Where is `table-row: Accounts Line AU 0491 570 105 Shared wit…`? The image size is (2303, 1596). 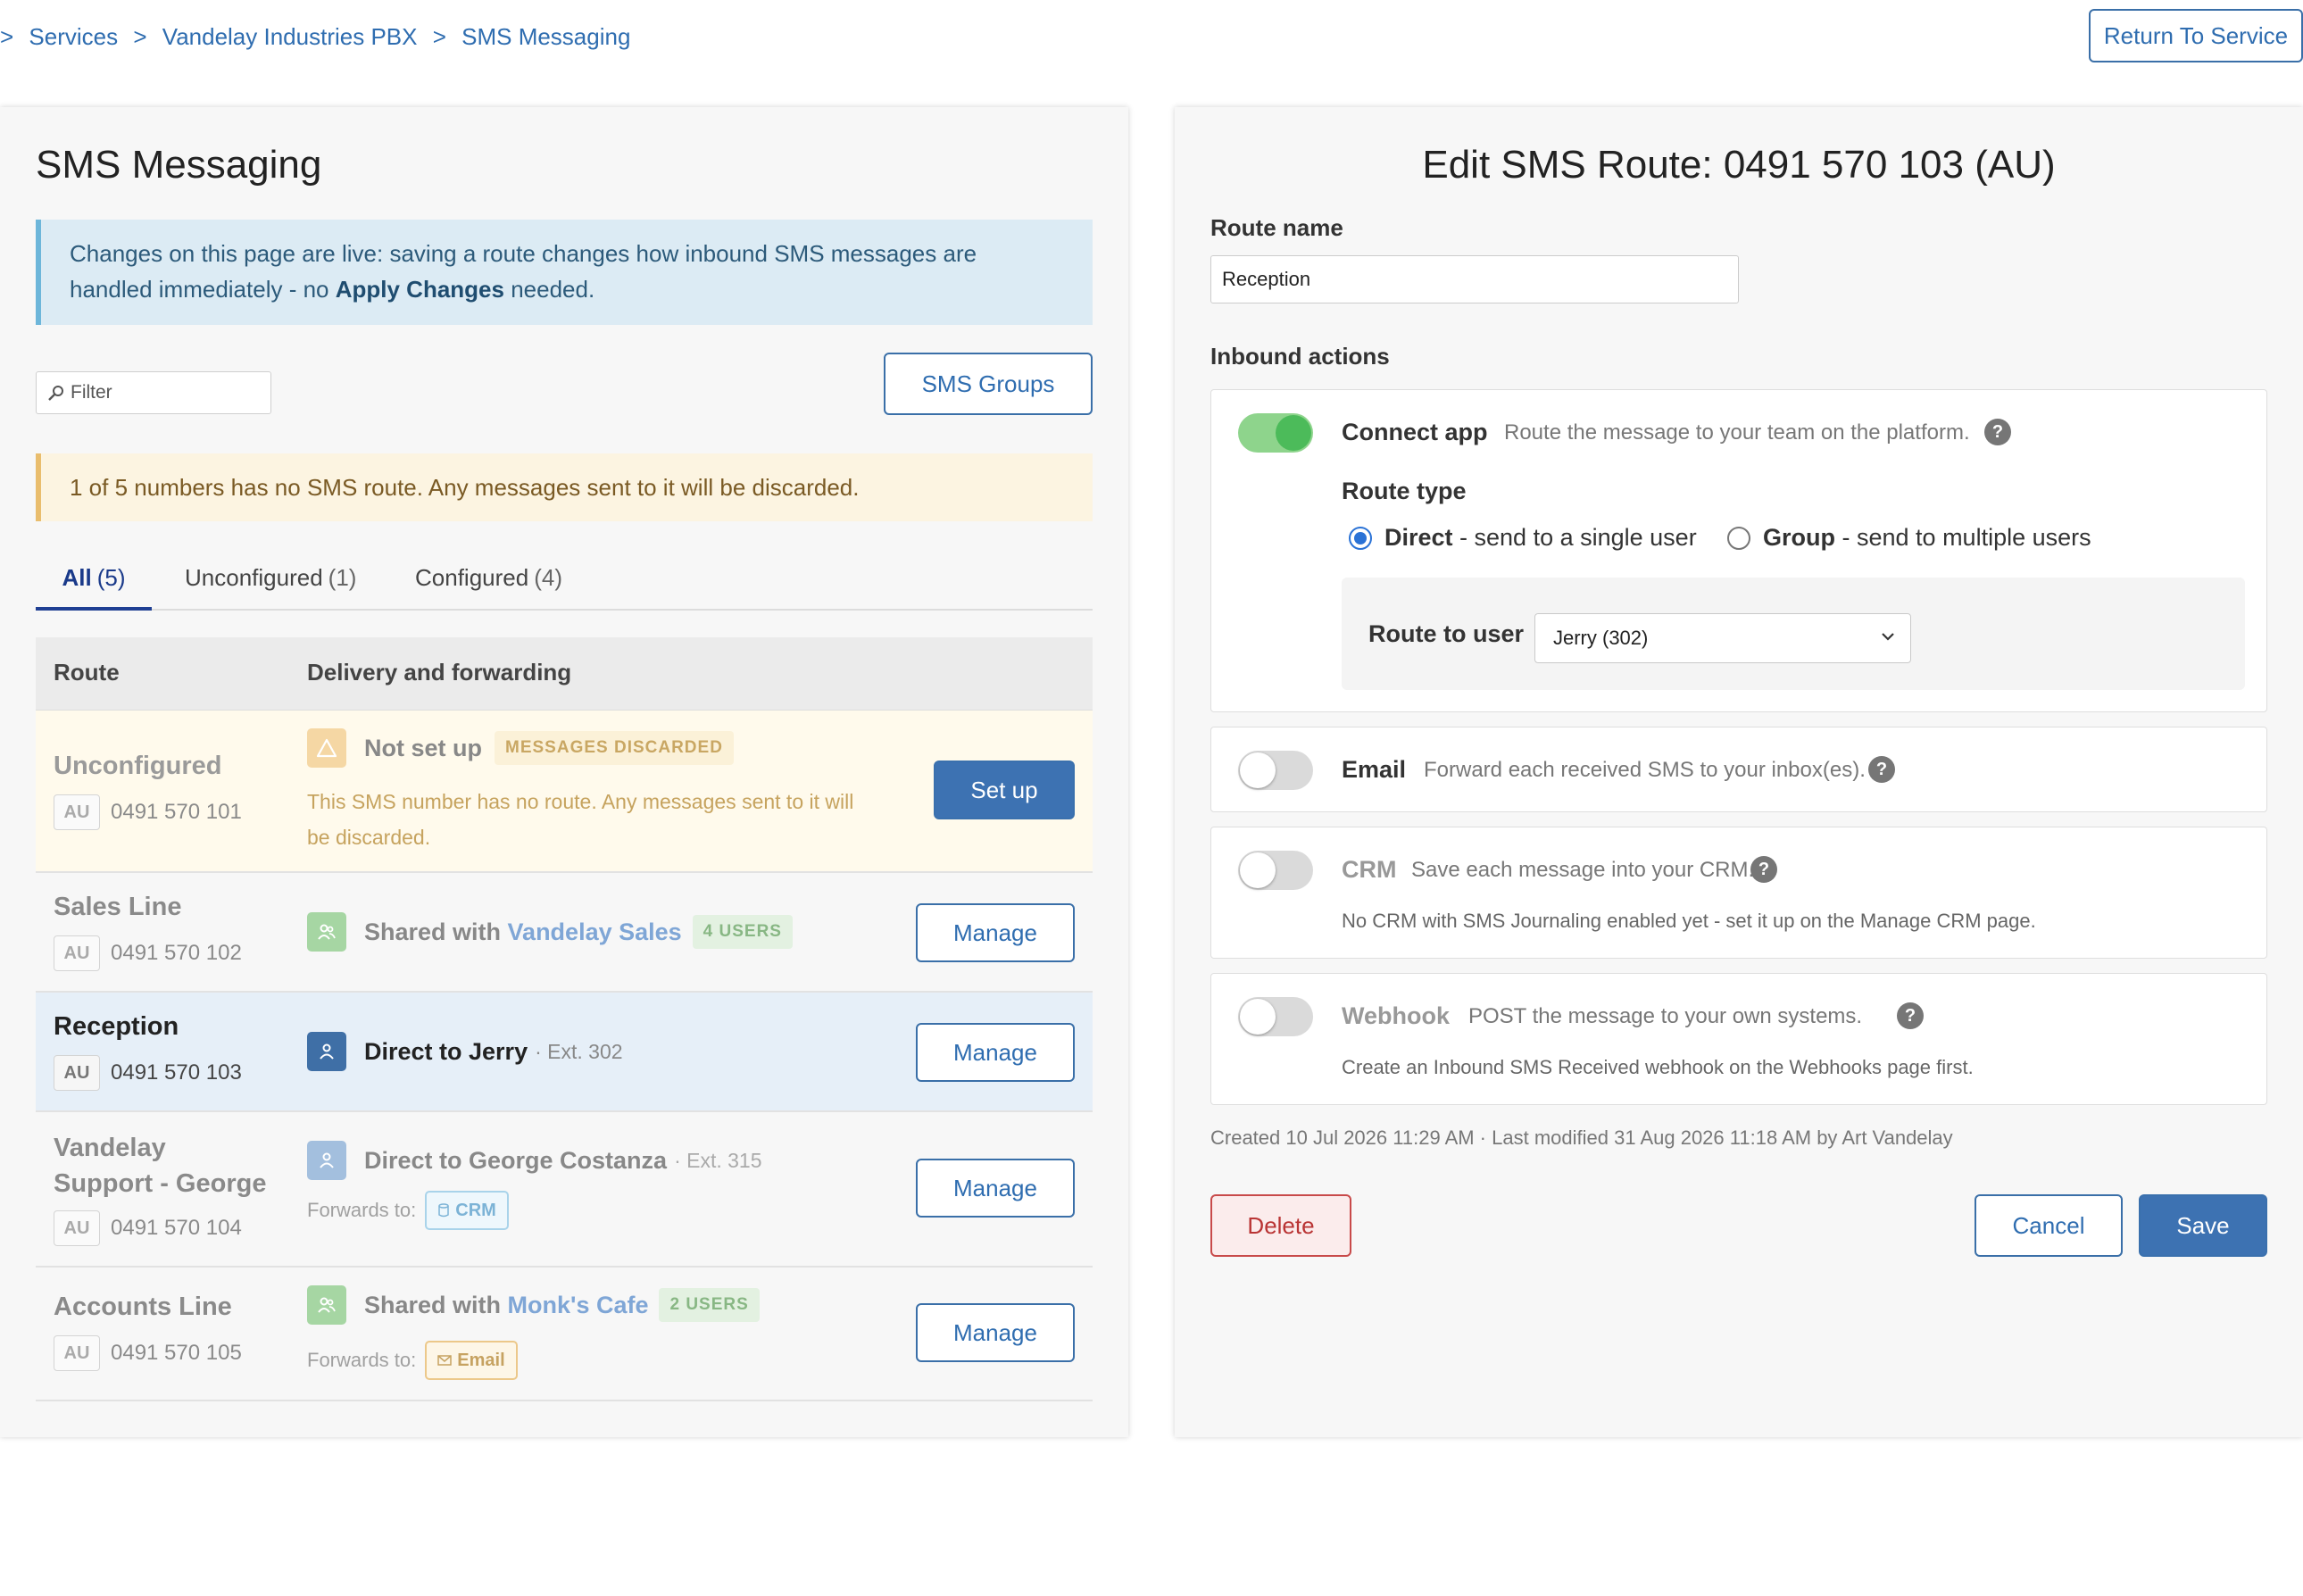
table-row: Accounts Line AU 0491 570 105 Shared wit… is located at coordinates (564, 1335).